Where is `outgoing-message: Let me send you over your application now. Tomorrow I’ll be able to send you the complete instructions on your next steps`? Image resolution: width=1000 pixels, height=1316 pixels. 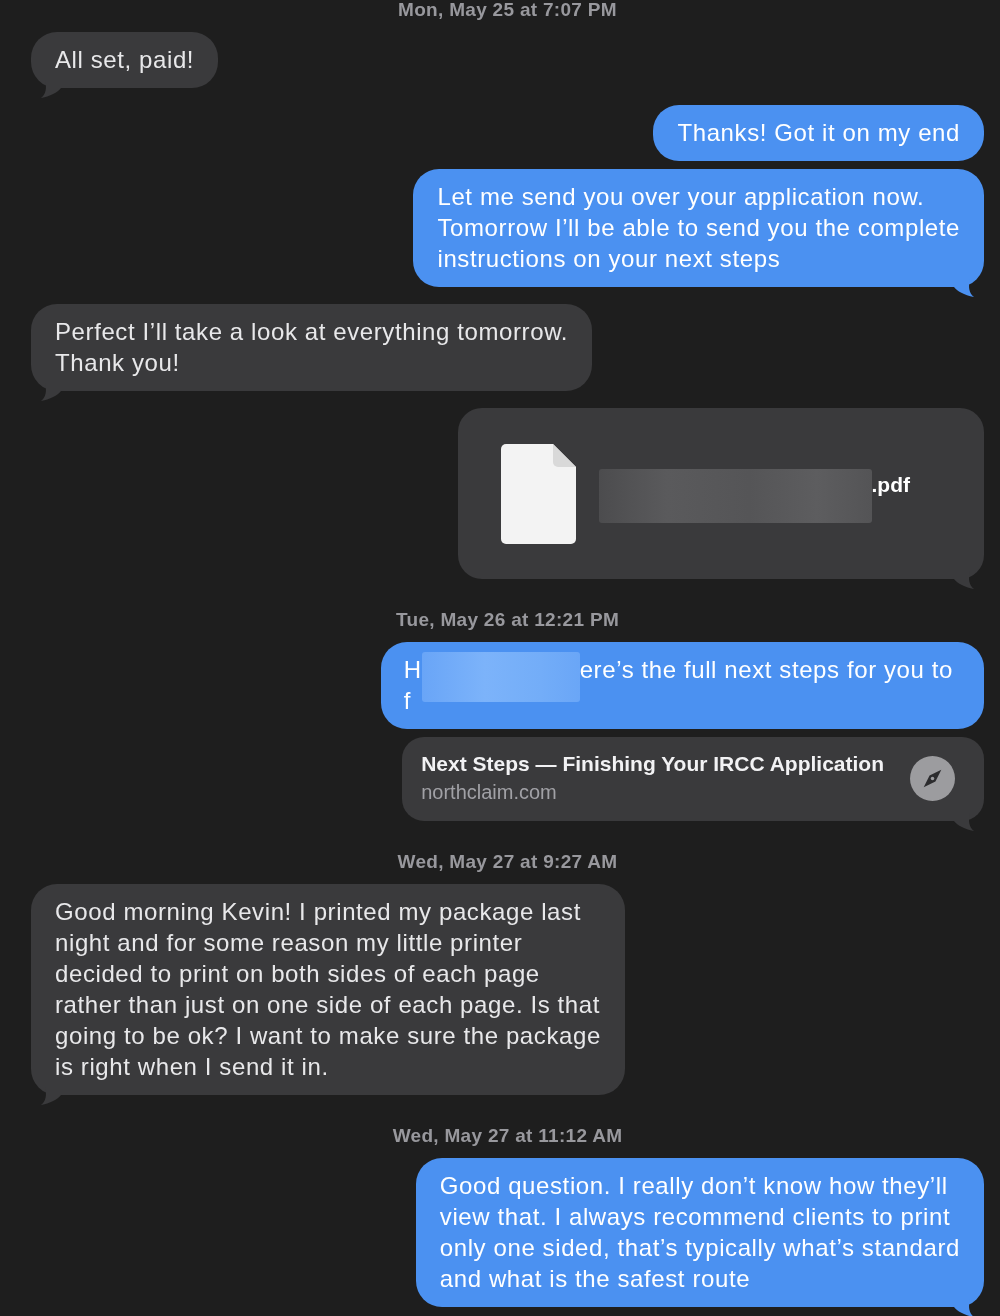
outgoing-message: Let me send you over your application now. Tomorrow I’ll be able to send you the complete instructions on your next steps is located at coordinates (698, 228).